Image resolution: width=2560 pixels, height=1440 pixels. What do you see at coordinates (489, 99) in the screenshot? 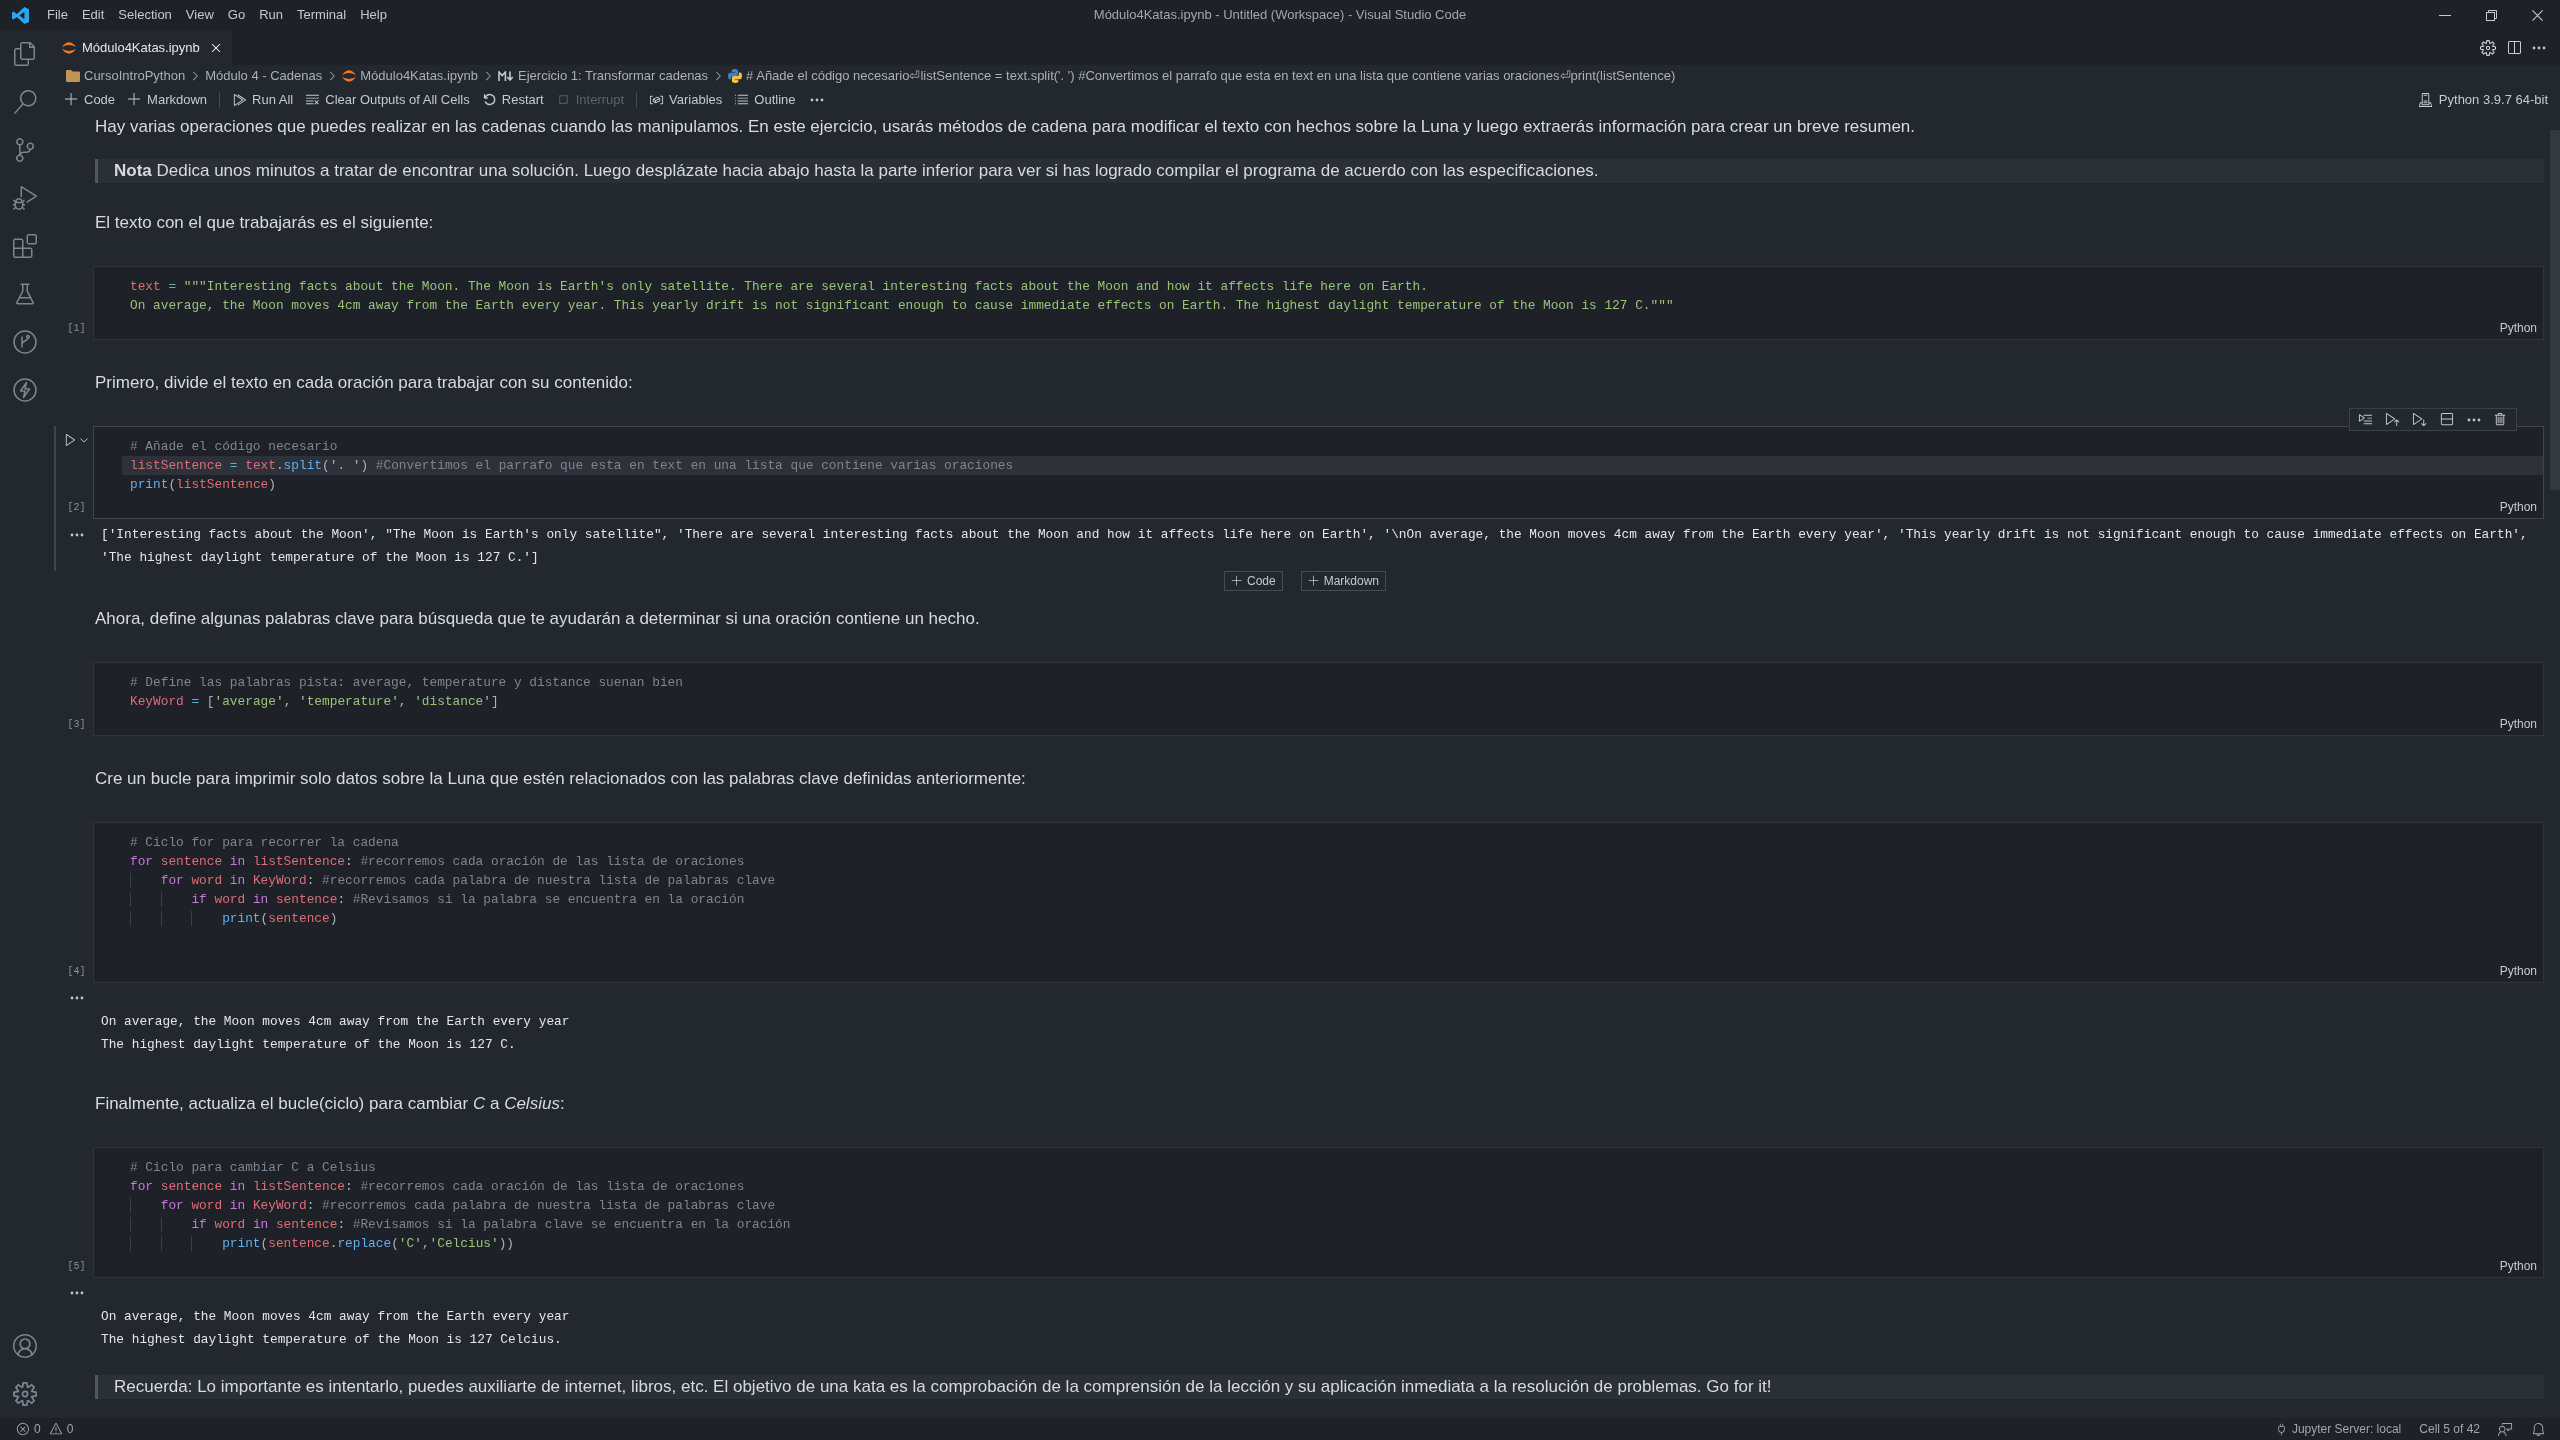
I see `restart-icon` at bounding box center [489, 99].